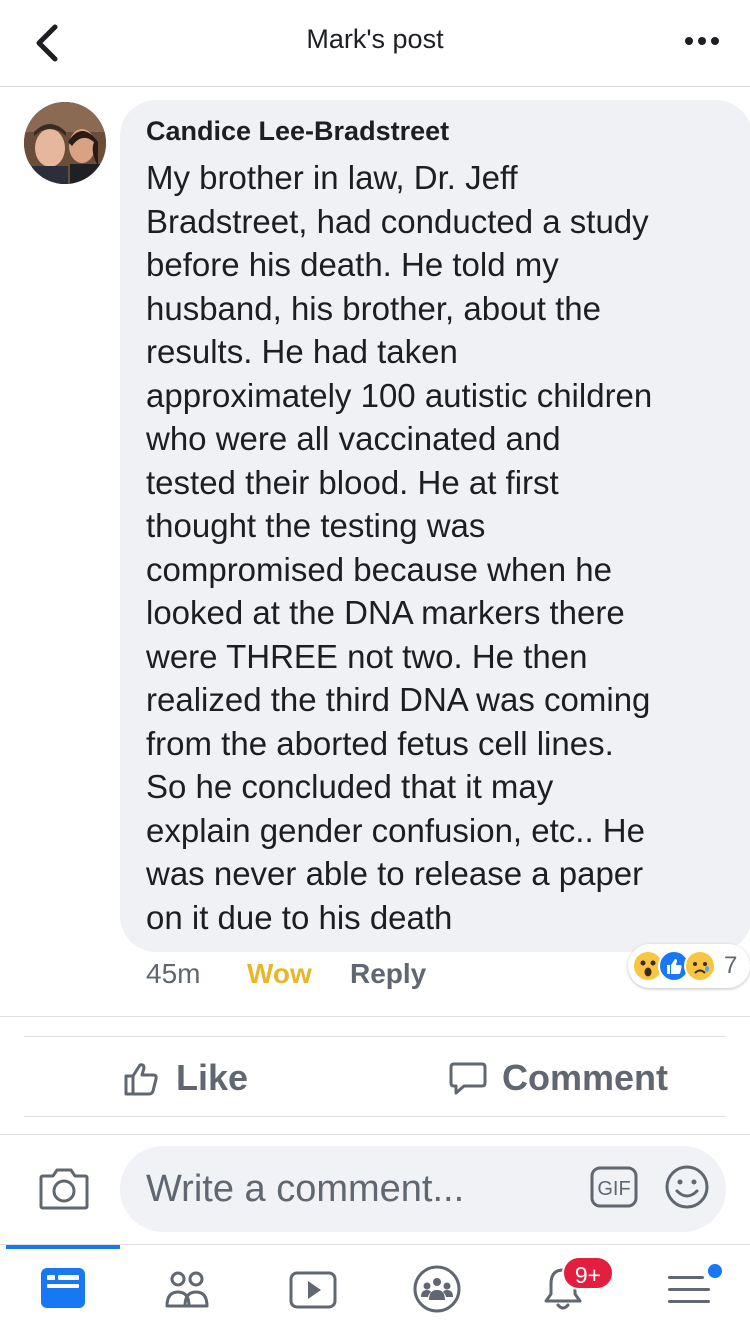 The height and width of the screenshot is (1334, 750). What do you see at coordinates (297, 131) in the screenshot?
I see `comment-author: Candice Lee-Bradstreet` at bounding box center [297, 131].